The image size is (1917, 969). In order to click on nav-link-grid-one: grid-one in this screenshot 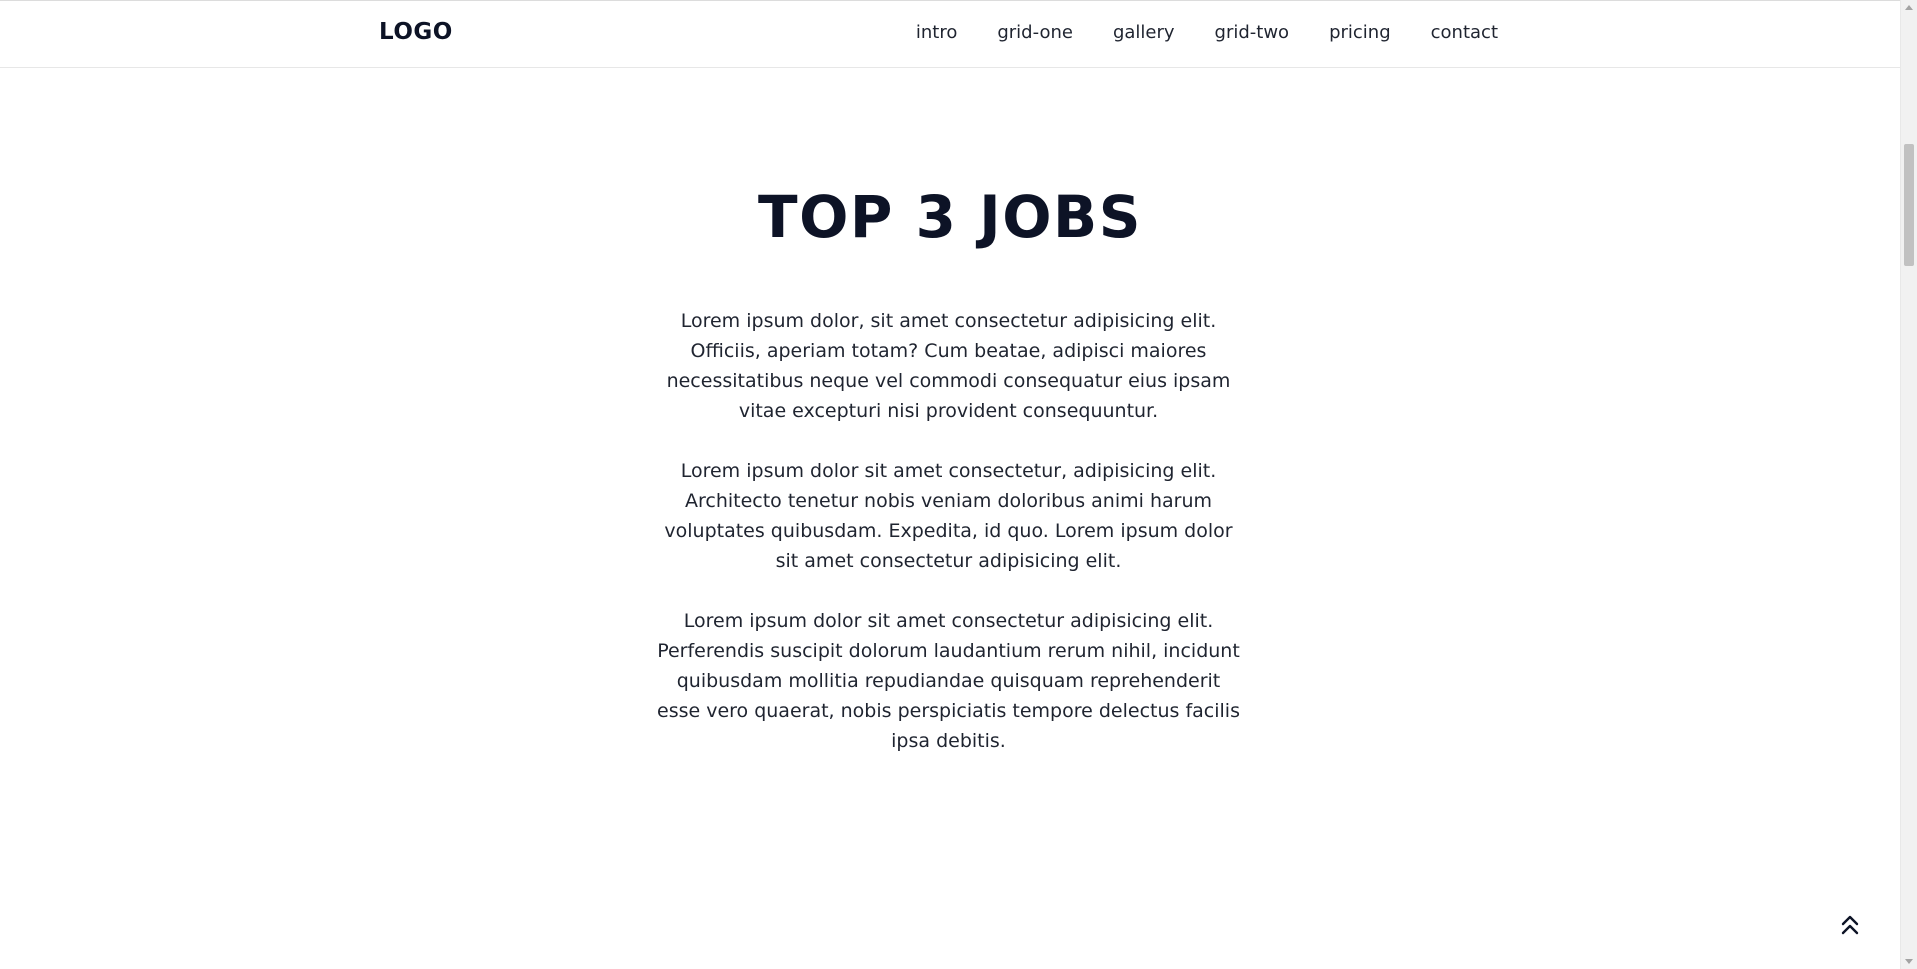, I will do `click(1035, 32)`.